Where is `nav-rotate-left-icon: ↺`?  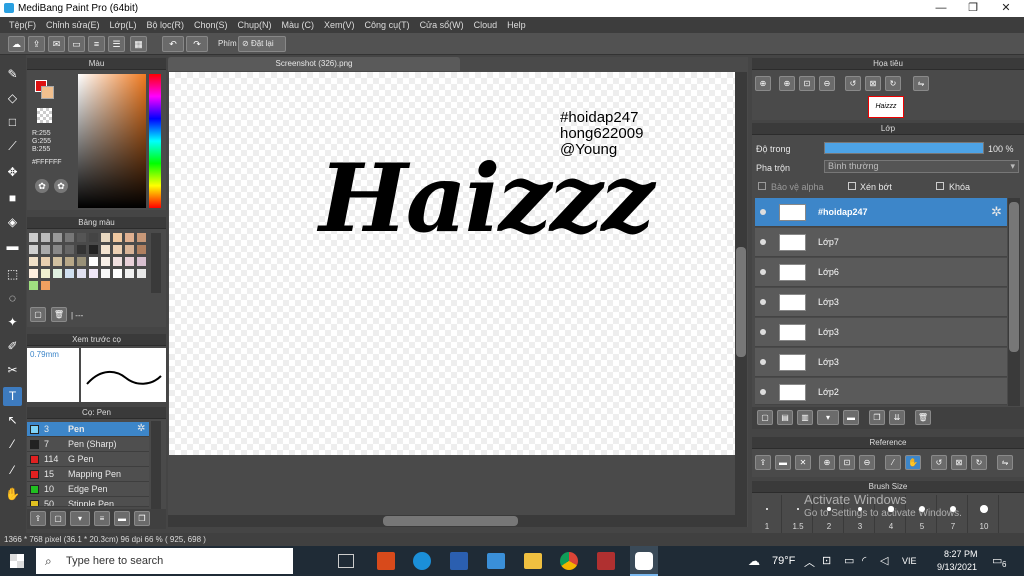
nav-rotate-left-icon: ↺ is located at coordinates (853, 83).